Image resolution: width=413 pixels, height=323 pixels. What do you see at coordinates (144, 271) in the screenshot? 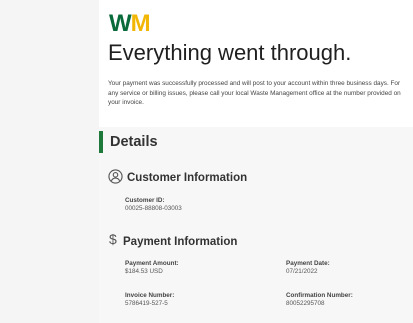
I see `payment-amount-value: $184.53 USD` at bounding box center [144, 271].